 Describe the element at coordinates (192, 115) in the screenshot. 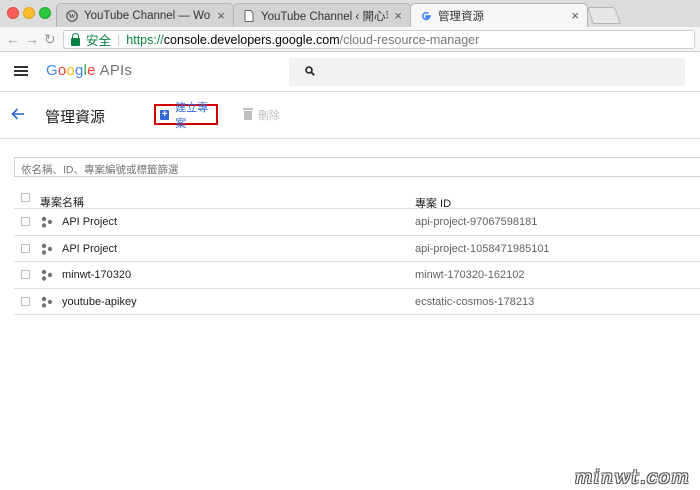

I see `create-project-label: 建立專案` at that location.